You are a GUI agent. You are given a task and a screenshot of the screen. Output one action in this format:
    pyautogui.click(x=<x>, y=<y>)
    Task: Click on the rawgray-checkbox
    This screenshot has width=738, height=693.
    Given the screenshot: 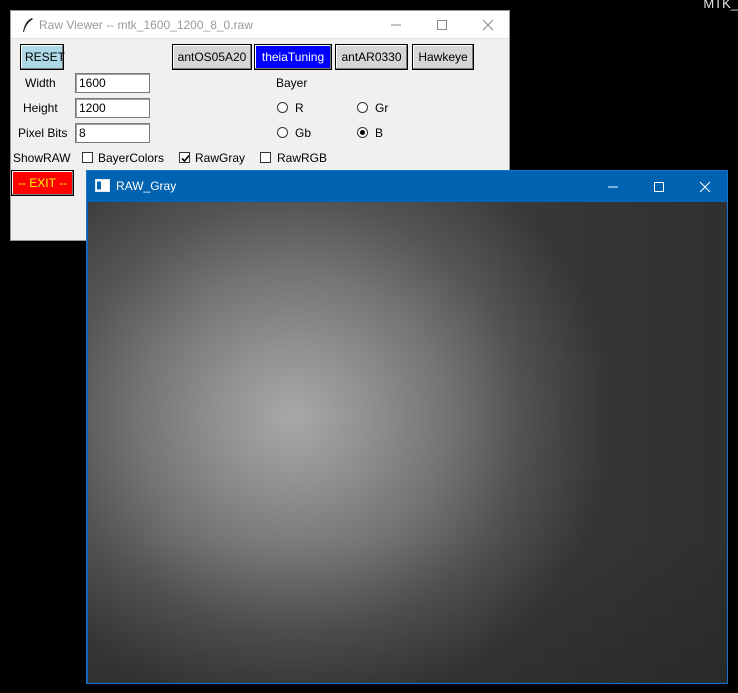 What is the action you would take?
    pyautogui.click(x=184, y=157)
    